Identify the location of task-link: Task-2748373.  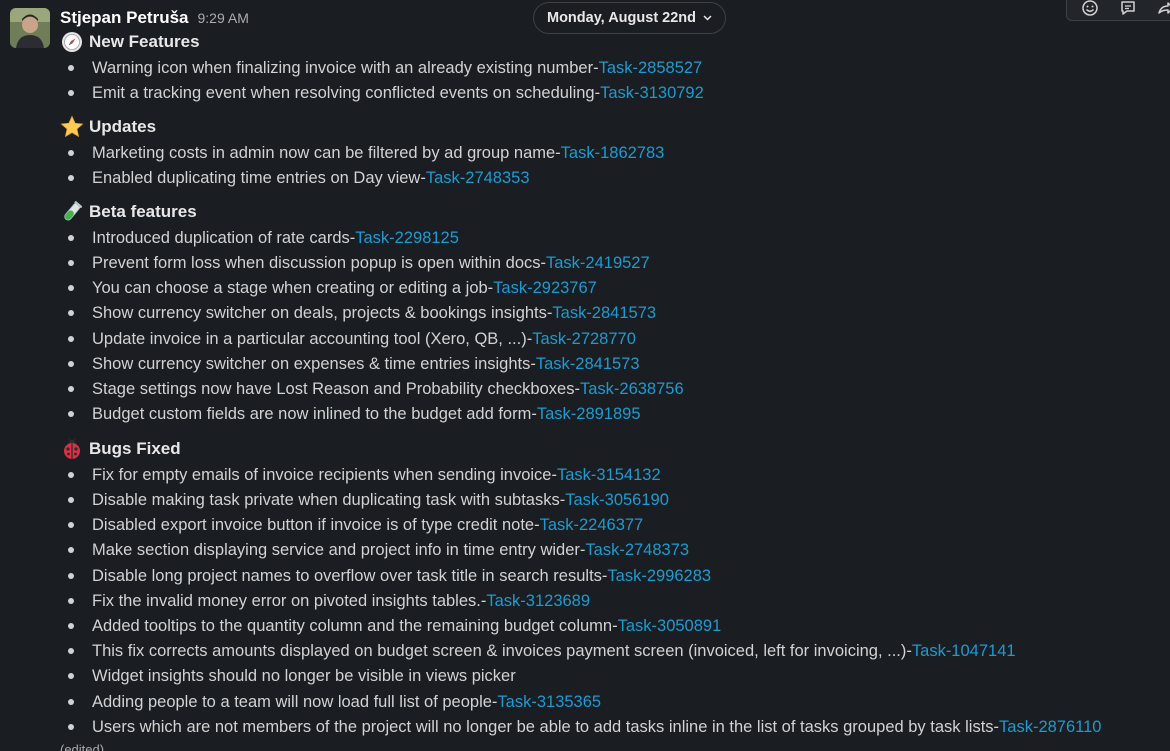
(637, 550).